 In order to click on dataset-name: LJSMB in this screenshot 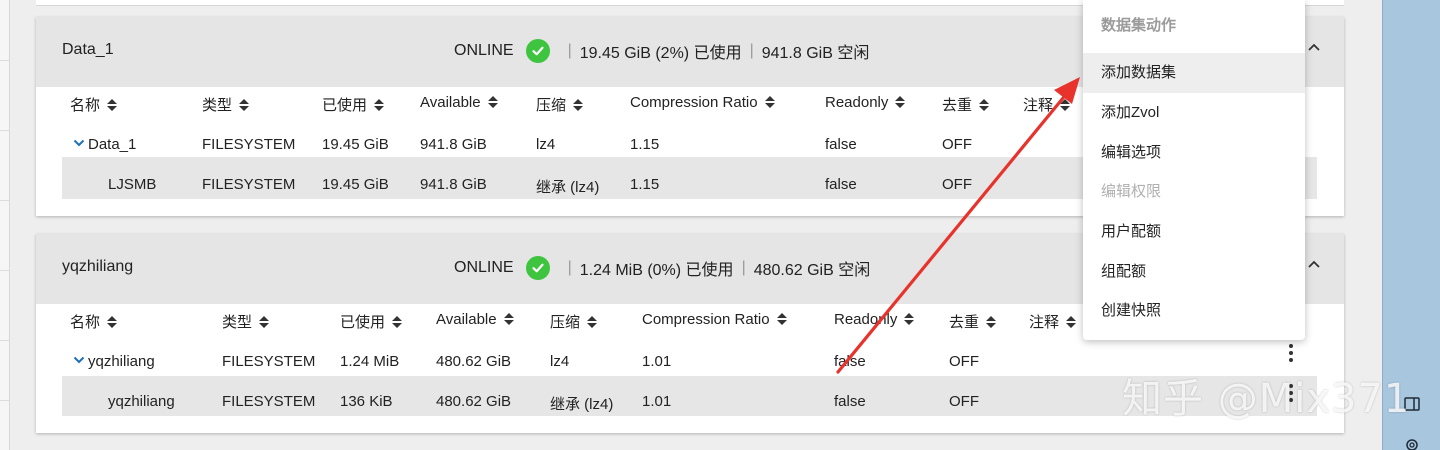, I will do `click(132, 184)`.